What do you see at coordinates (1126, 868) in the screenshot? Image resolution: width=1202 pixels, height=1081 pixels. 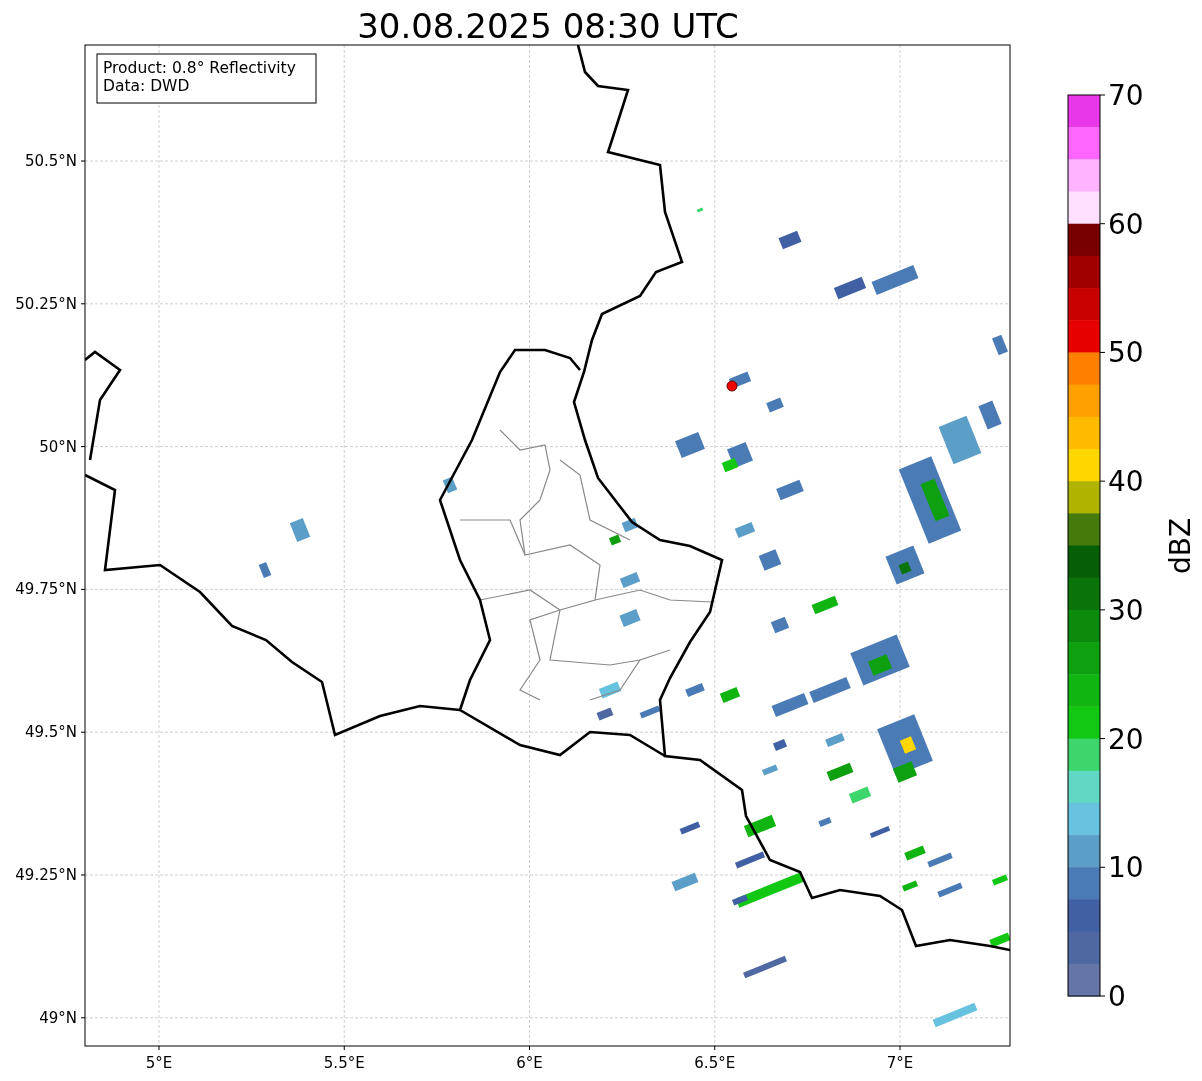 I see `colorbar-tick-label: 10` at bounding box center [1126, 868].